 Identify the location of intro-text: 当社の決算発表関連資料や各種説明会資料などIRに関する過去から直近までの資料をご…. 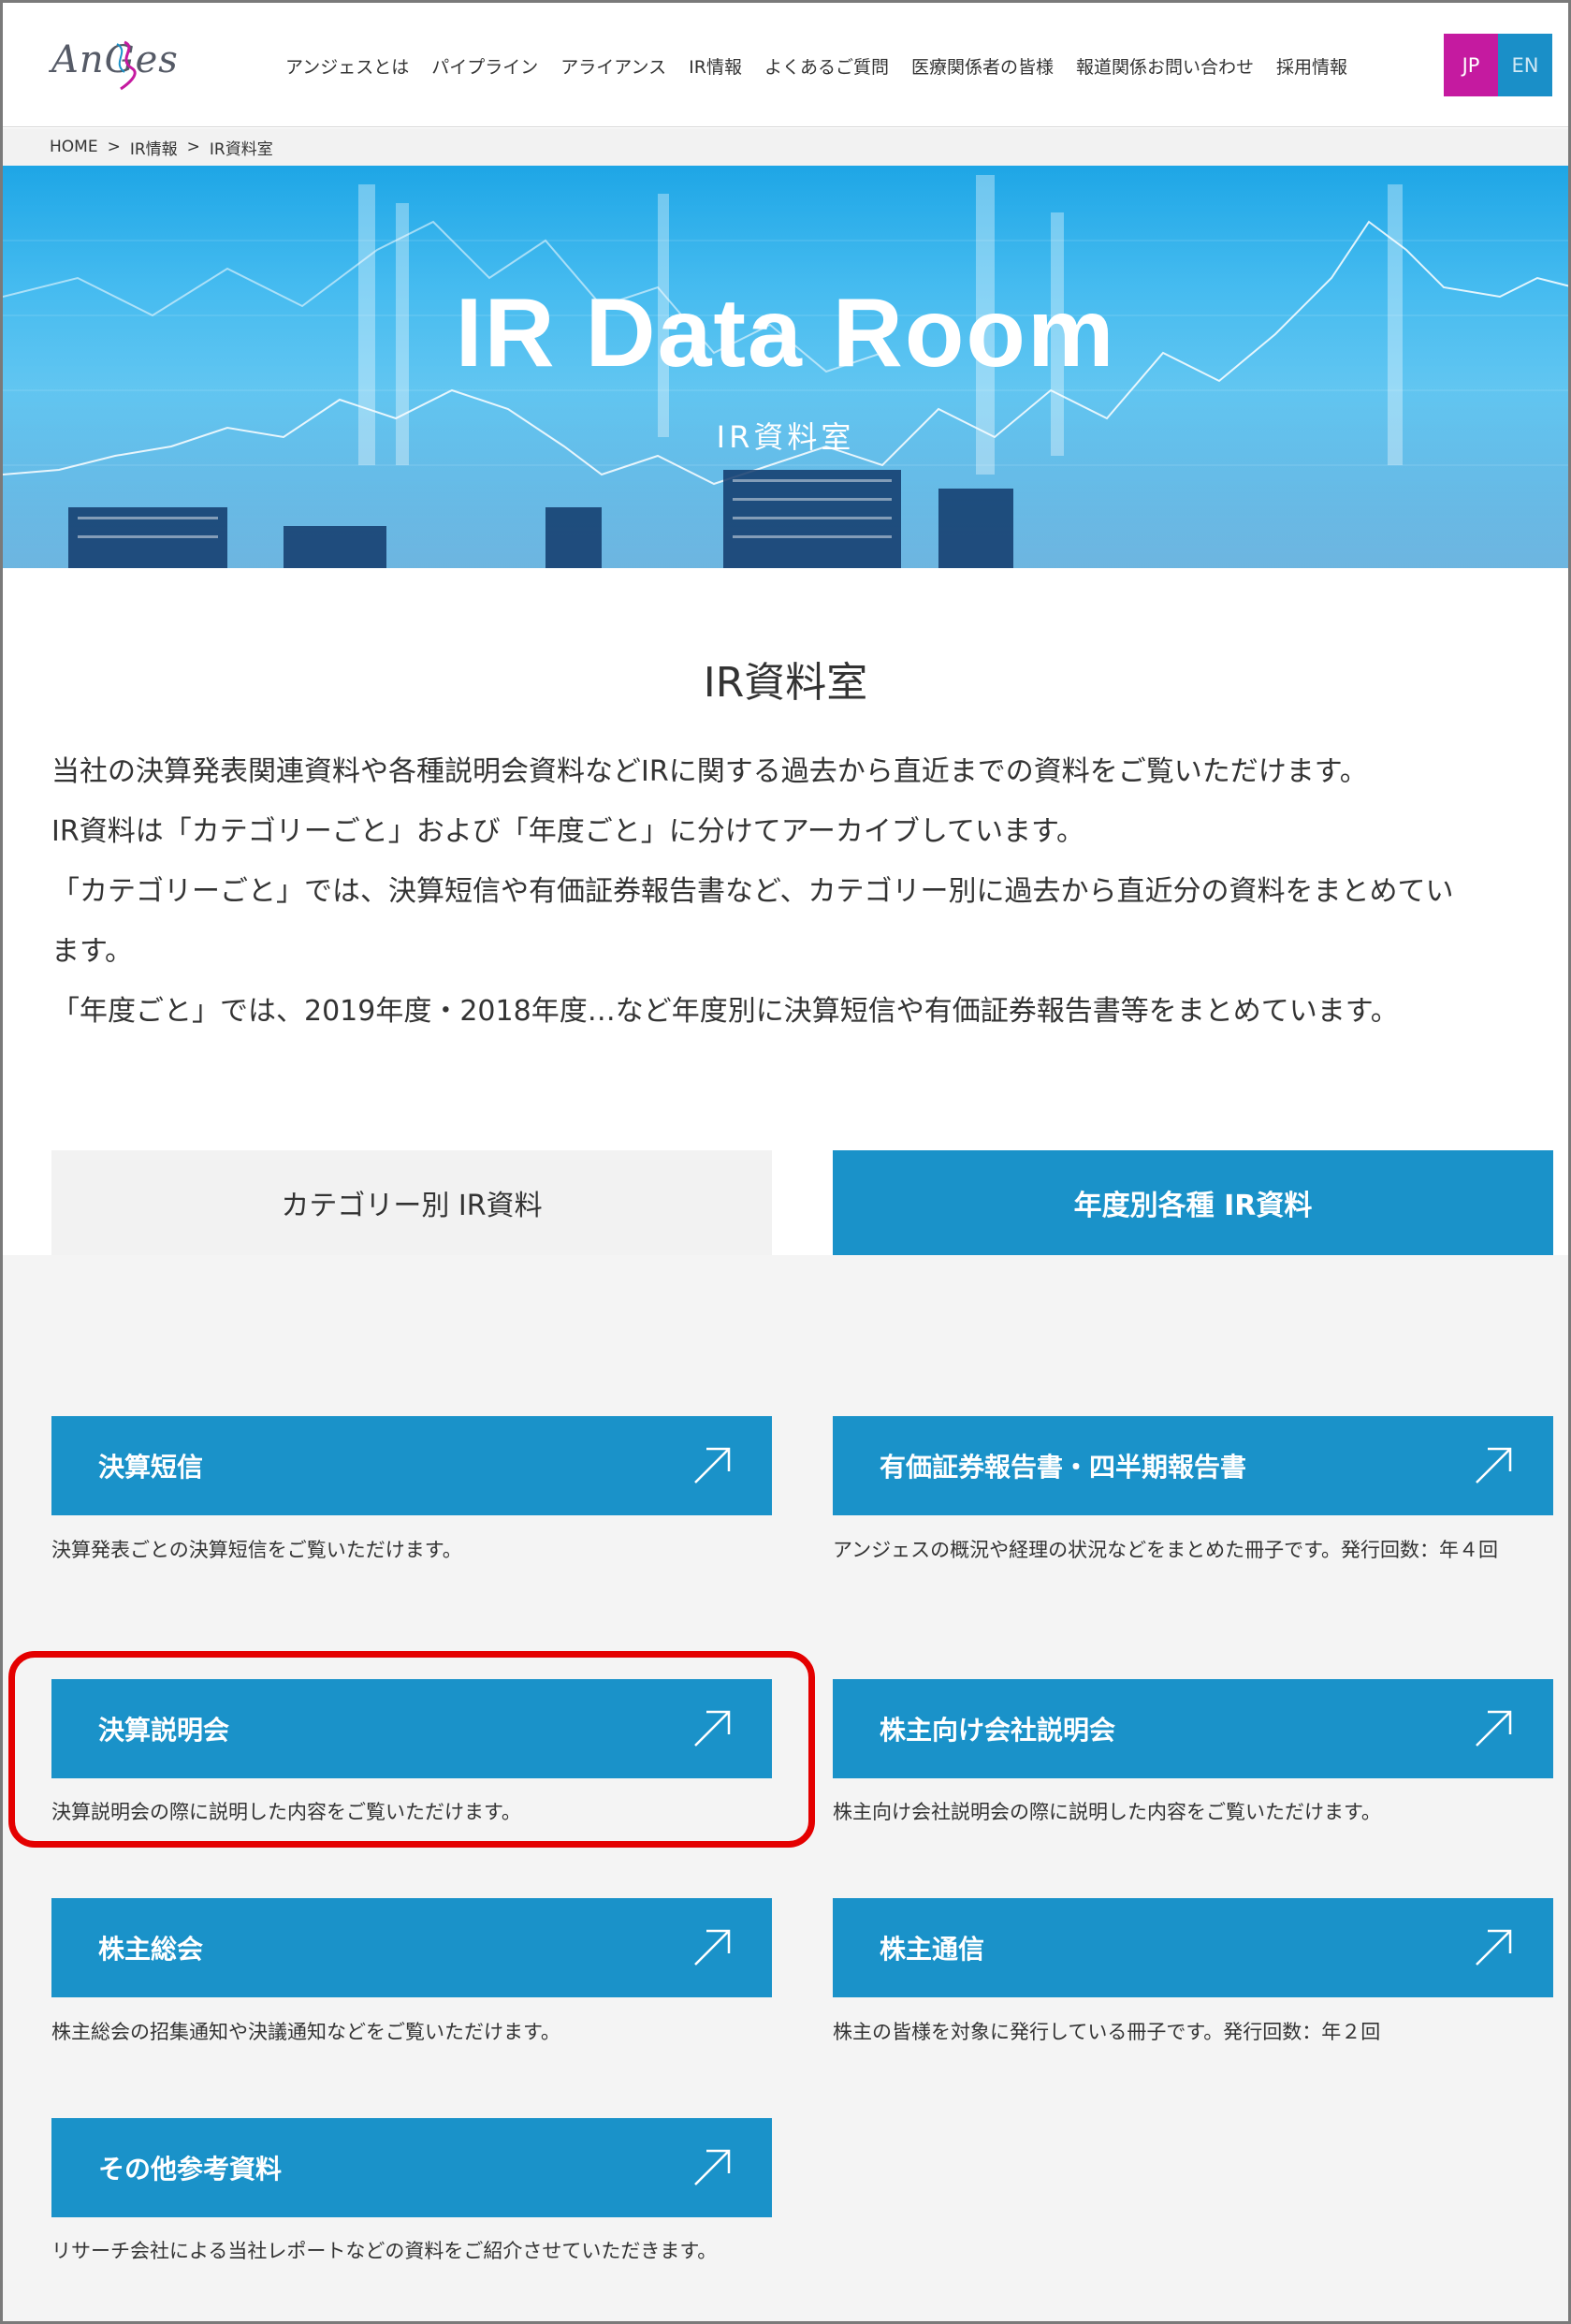
(800, 892).